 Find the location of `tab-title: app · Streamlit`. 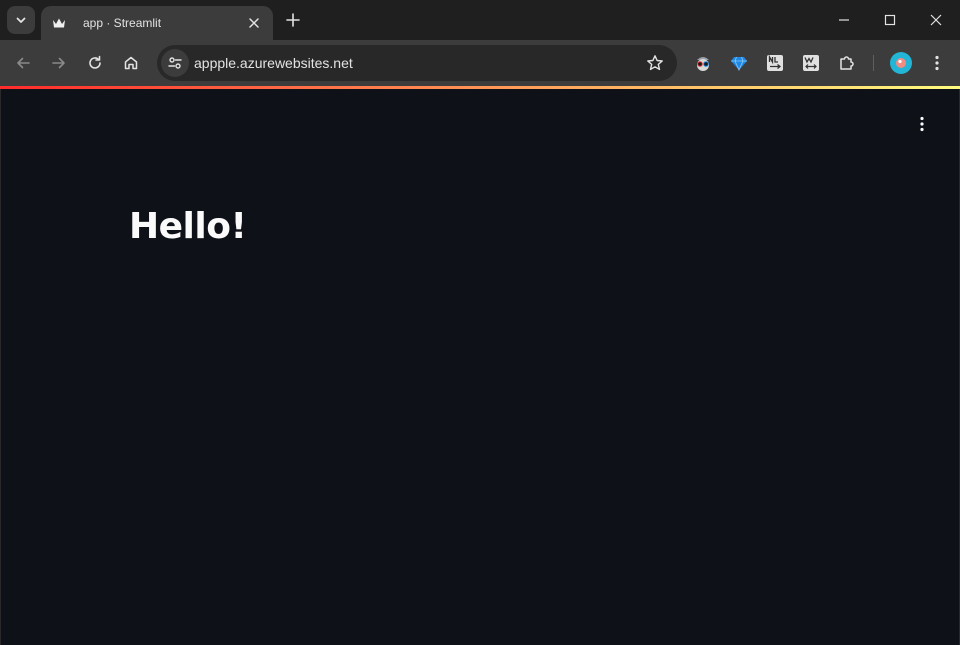

tab-title: app · Streamlit is located at coordinates (122, 23).